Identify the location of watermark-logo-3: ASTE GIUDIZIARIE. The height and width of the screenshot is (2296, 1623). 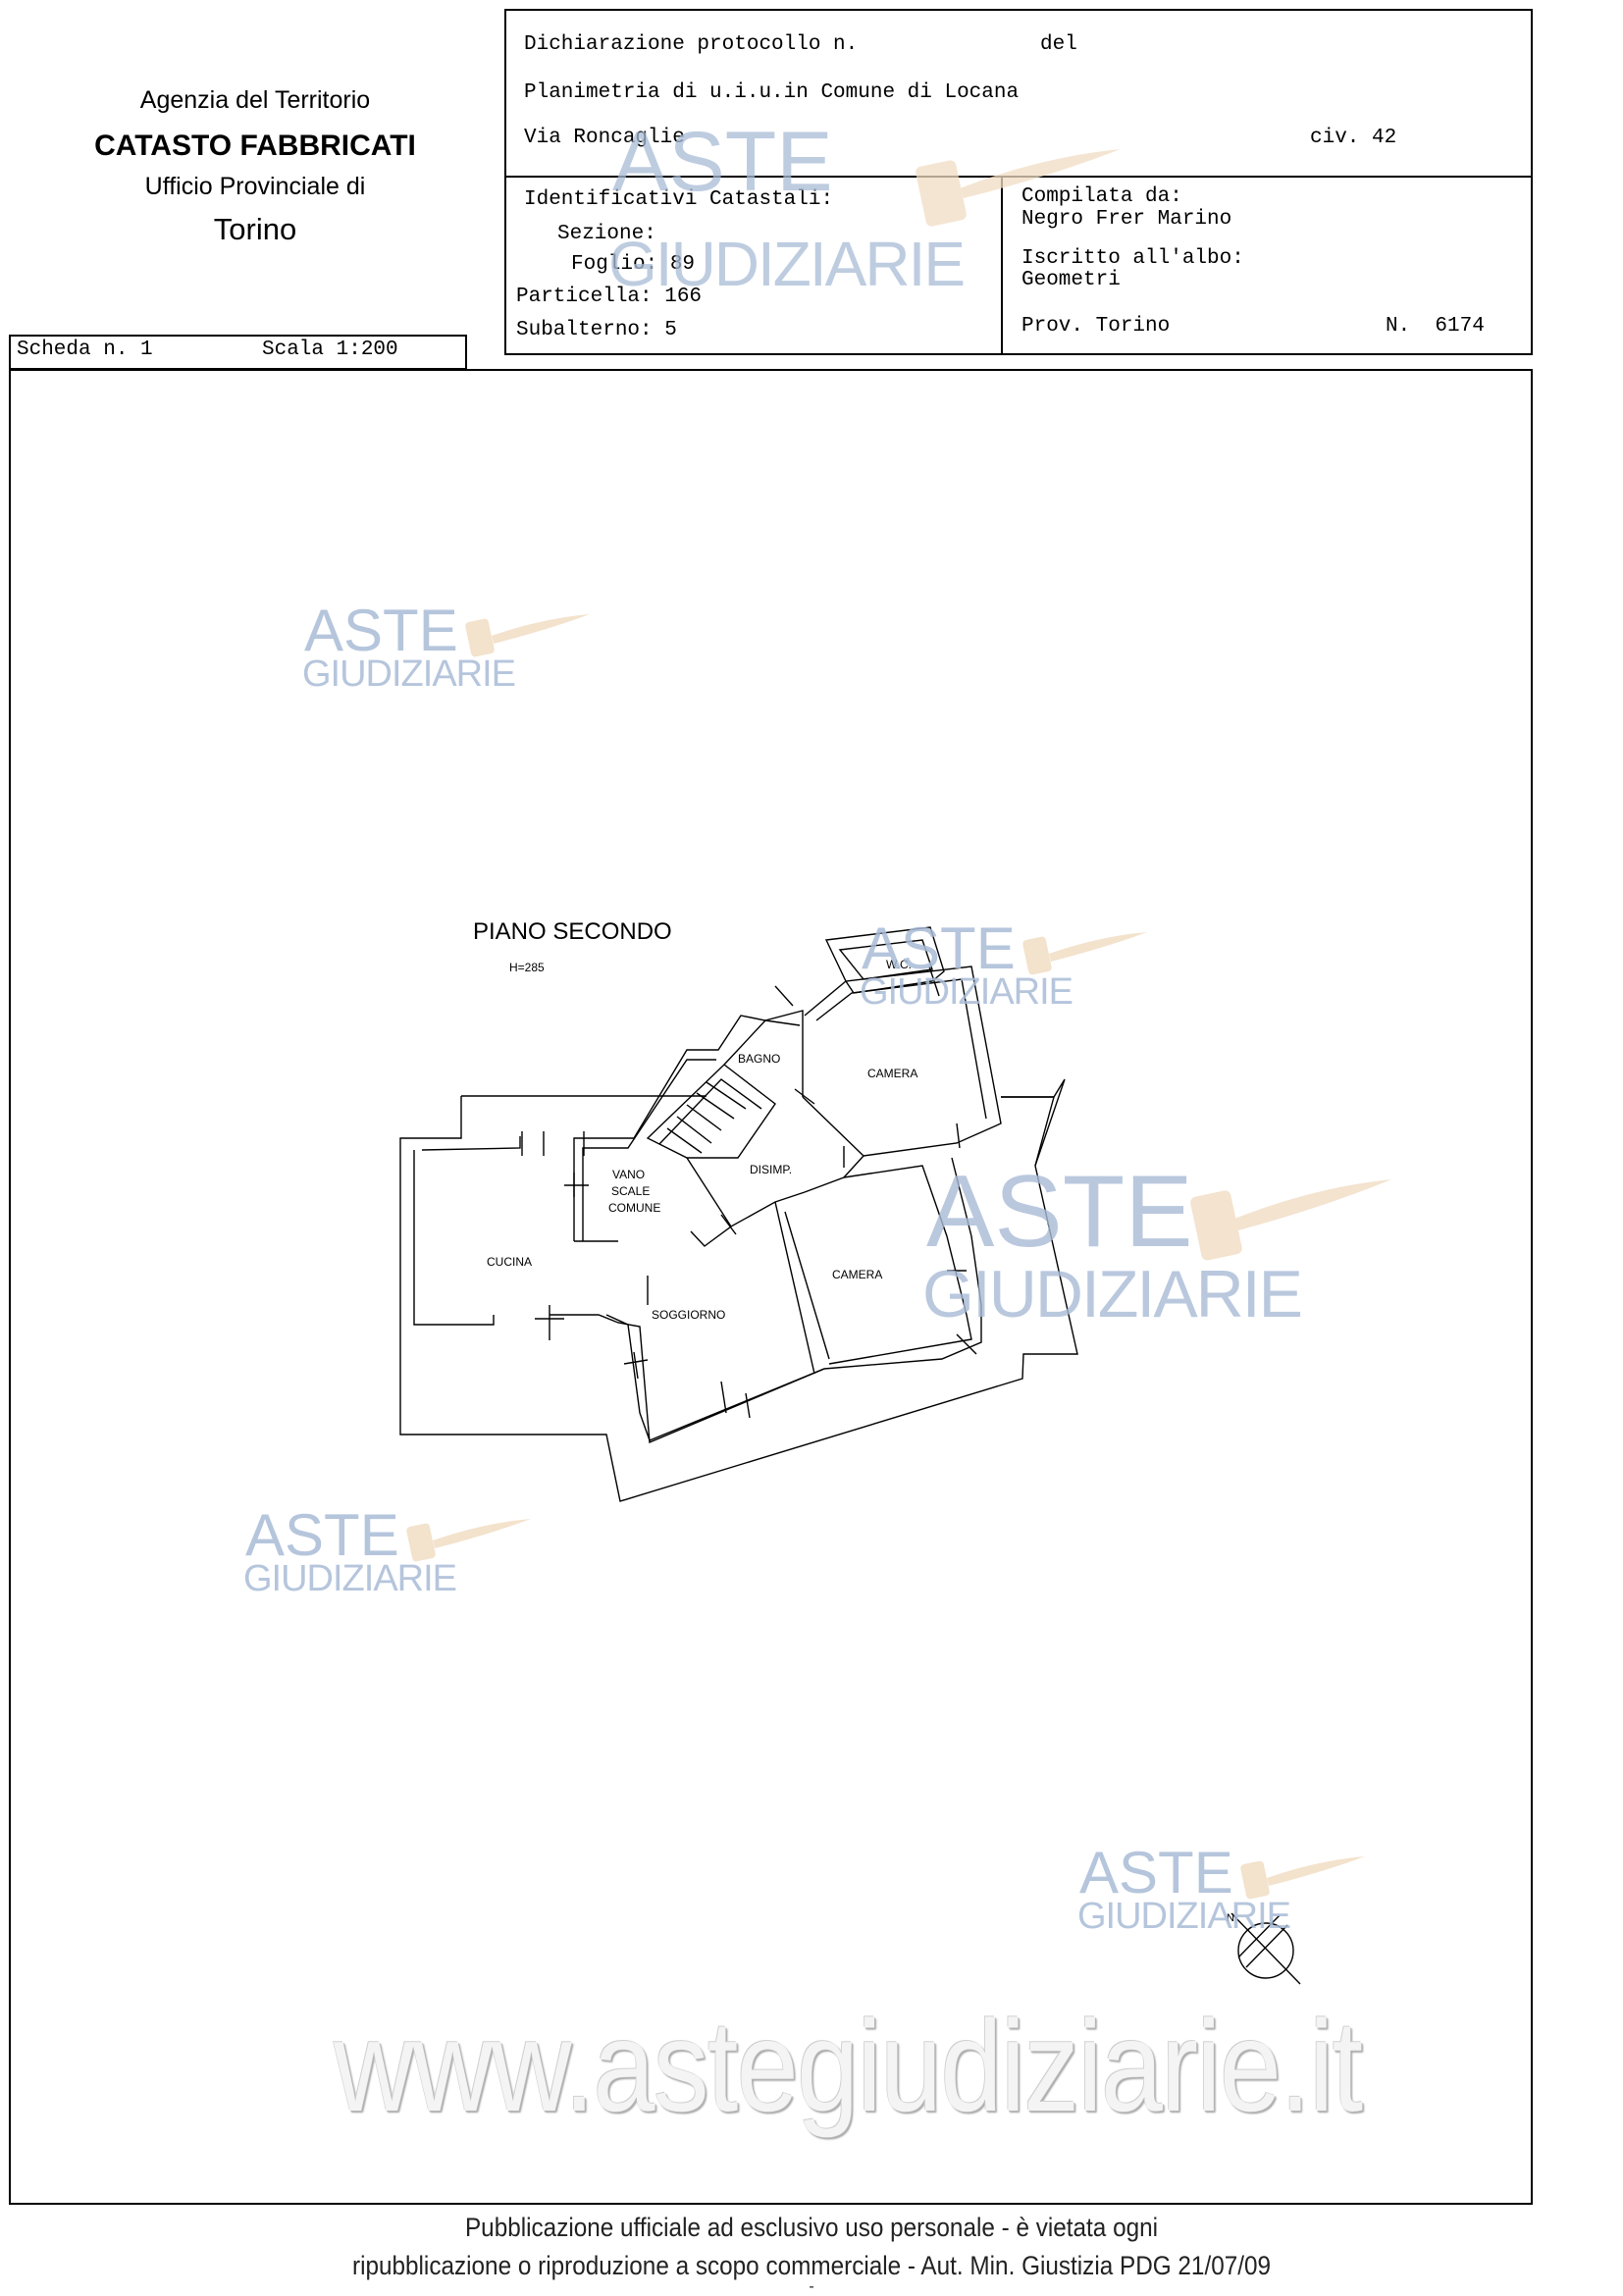
(1157, 1254).